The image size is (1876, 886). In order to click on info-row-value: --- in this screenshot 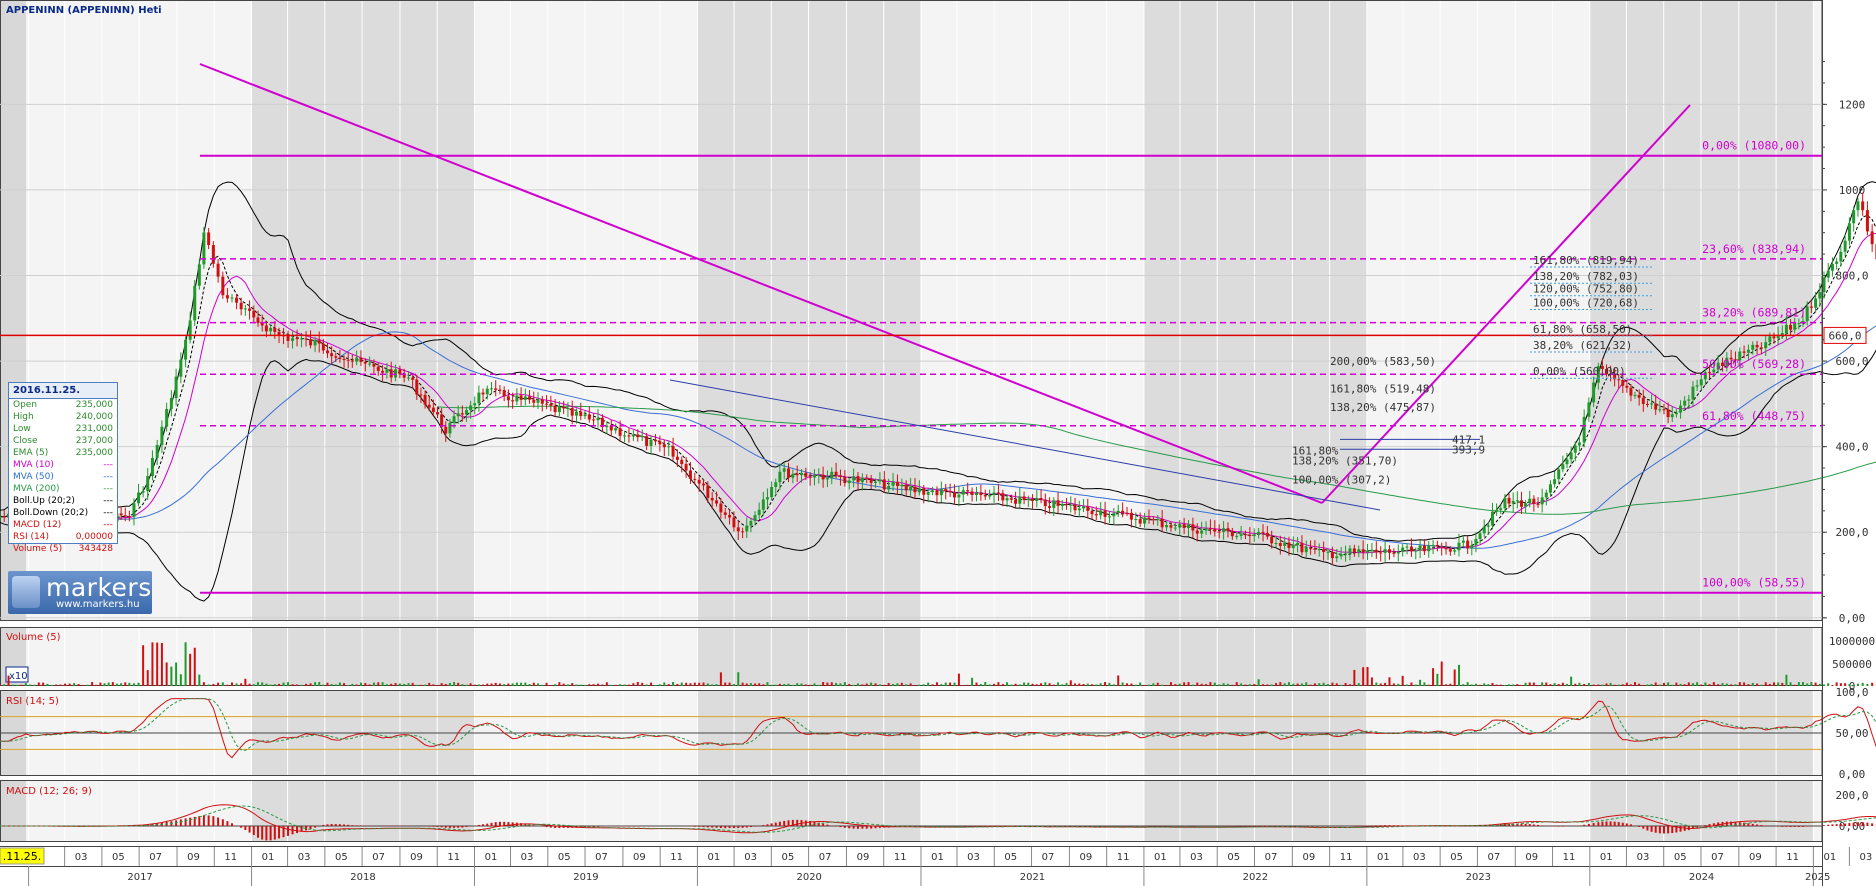, I will do `click(108, 477)`.